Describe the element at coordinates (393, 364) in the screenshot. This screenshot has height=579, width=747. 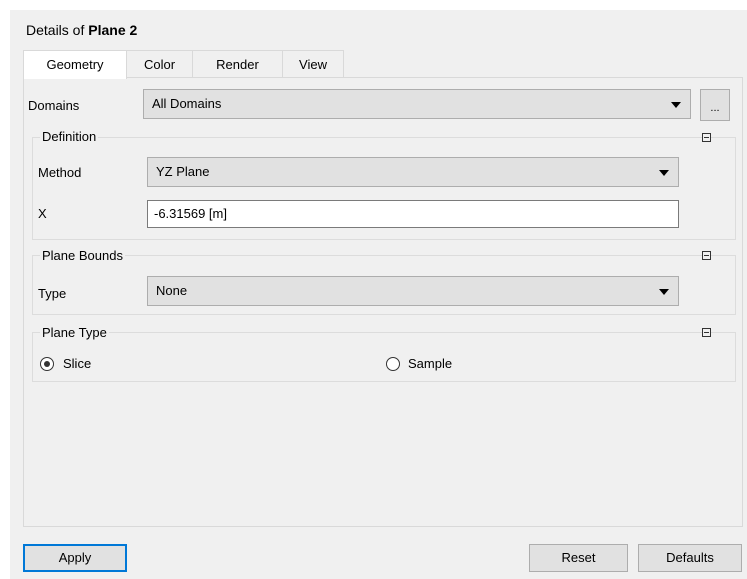
I see `sample-radio` at that location.